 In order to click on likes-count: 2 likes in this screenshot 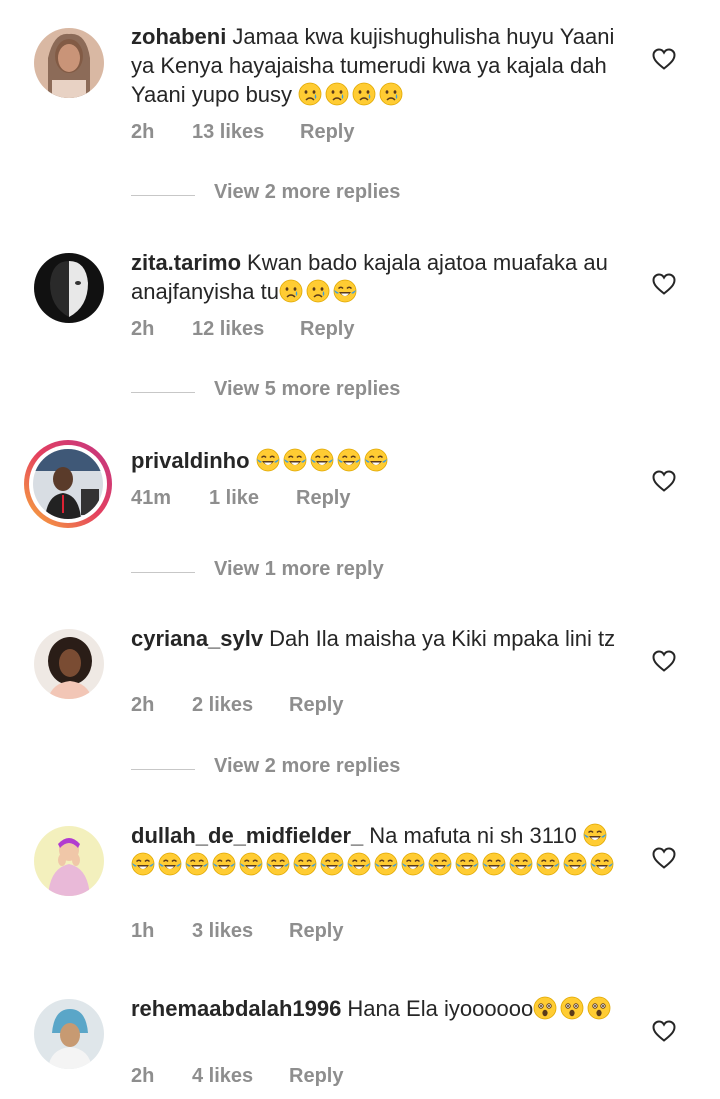, I will do `click(222, 705)`.